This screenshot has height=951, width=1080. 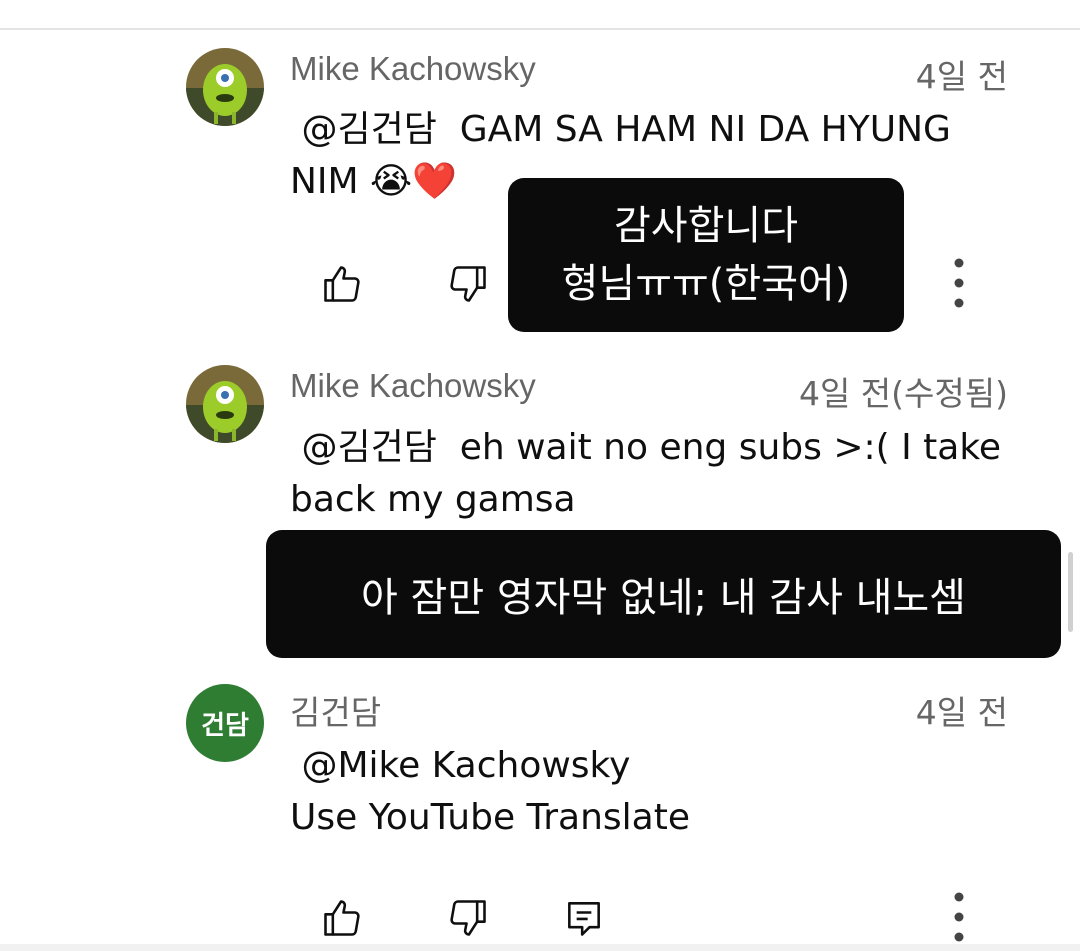 I want to click on avatar: 건담, so click(x=225, y=723).